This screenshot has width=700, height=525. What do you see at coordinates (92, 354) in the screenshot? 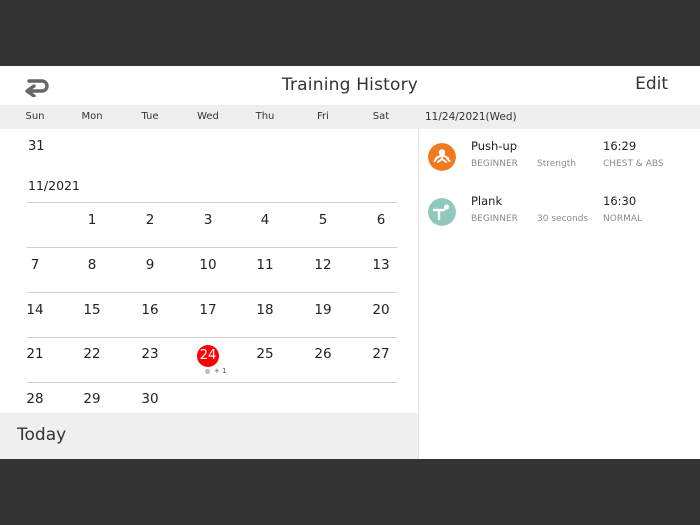
I see `calendar-day: 22` at bounding box center [92, 354].